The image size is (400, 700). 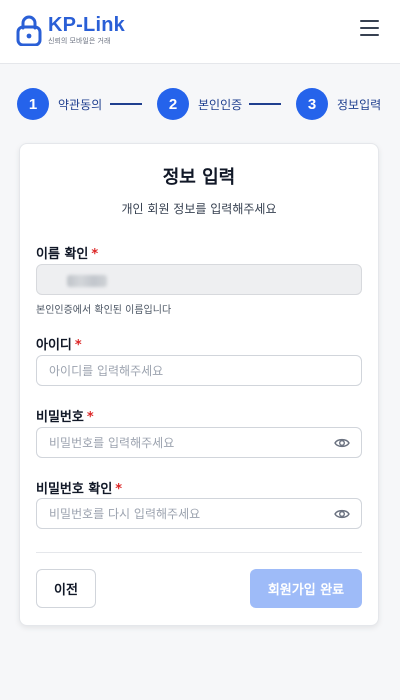 What do you see at coordinates (199, 552) in the screenshot?
I see `form-divider` at bounding box center [199, 552].